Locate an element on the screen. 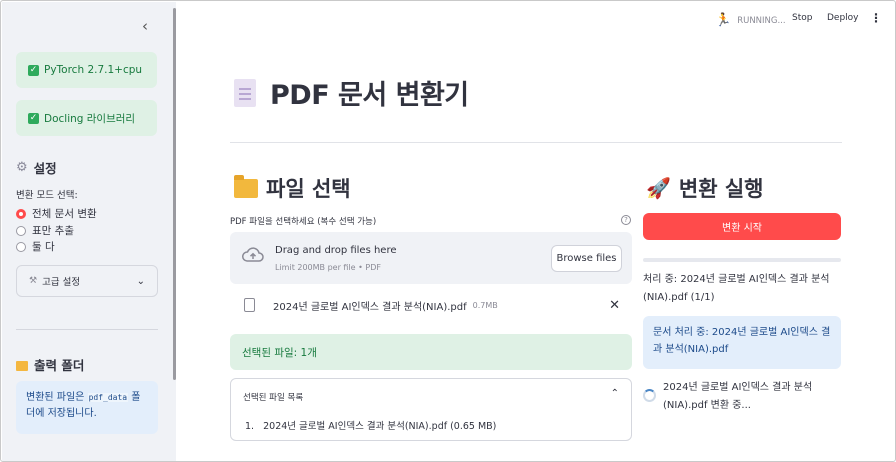  uploader-label: PDF 파일을 선택하세요 (복수 선택 가능) is located at coordinates (303, 222).